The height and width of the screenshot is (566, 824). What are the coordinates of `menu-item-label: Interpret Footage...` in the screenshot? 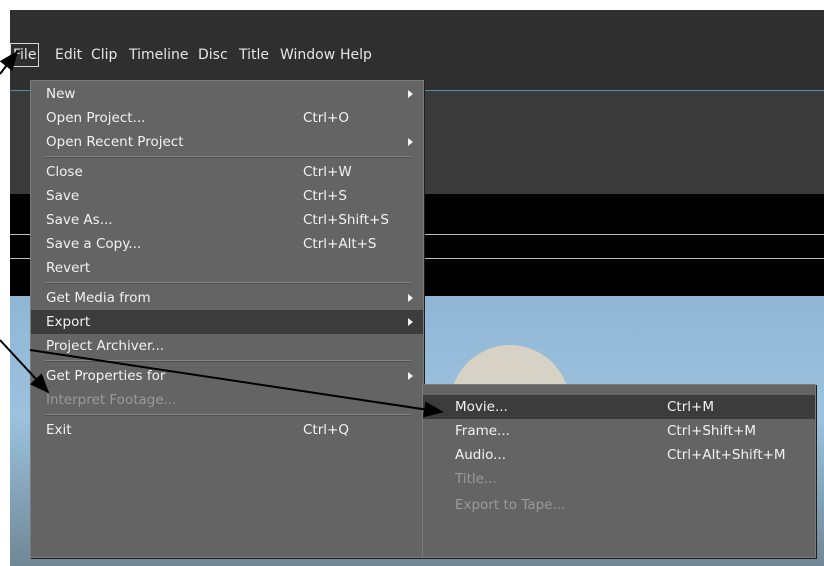 It's located at (111, 400).